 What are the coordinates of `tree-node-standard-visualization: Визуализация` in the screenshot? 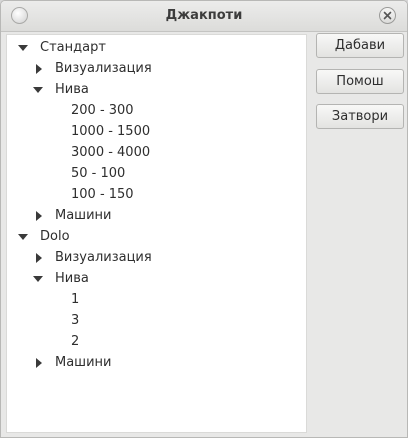 It's located at (156, 68).